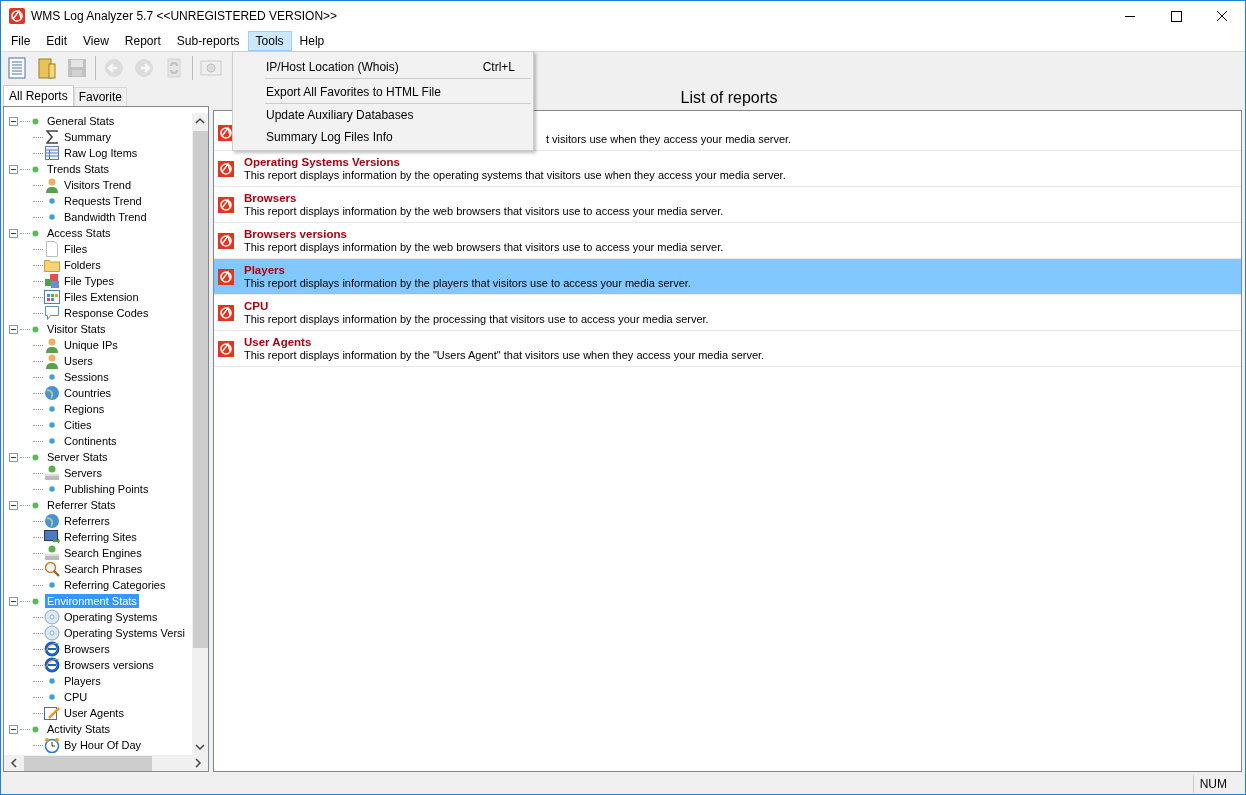  Describe the element at coordinates (101, 297) in the screenshot. I see `tree-item: Files Extension` at that location.